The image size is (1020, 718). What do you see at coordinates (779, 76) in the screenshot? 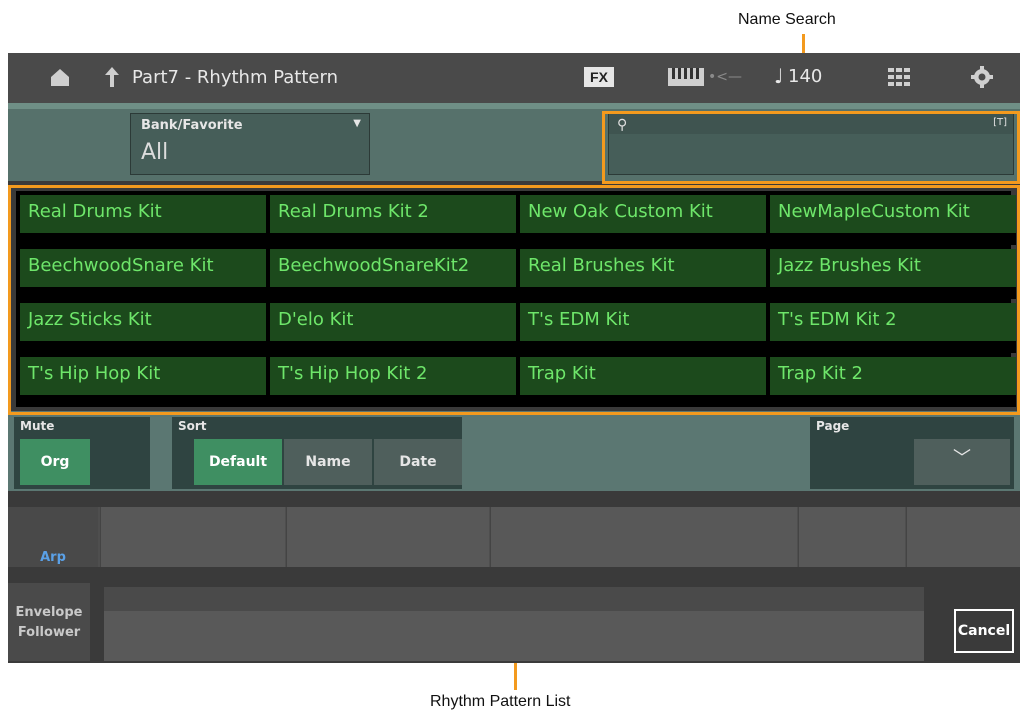
I see `note-icon: ♩` at bounding box center [779, 76].